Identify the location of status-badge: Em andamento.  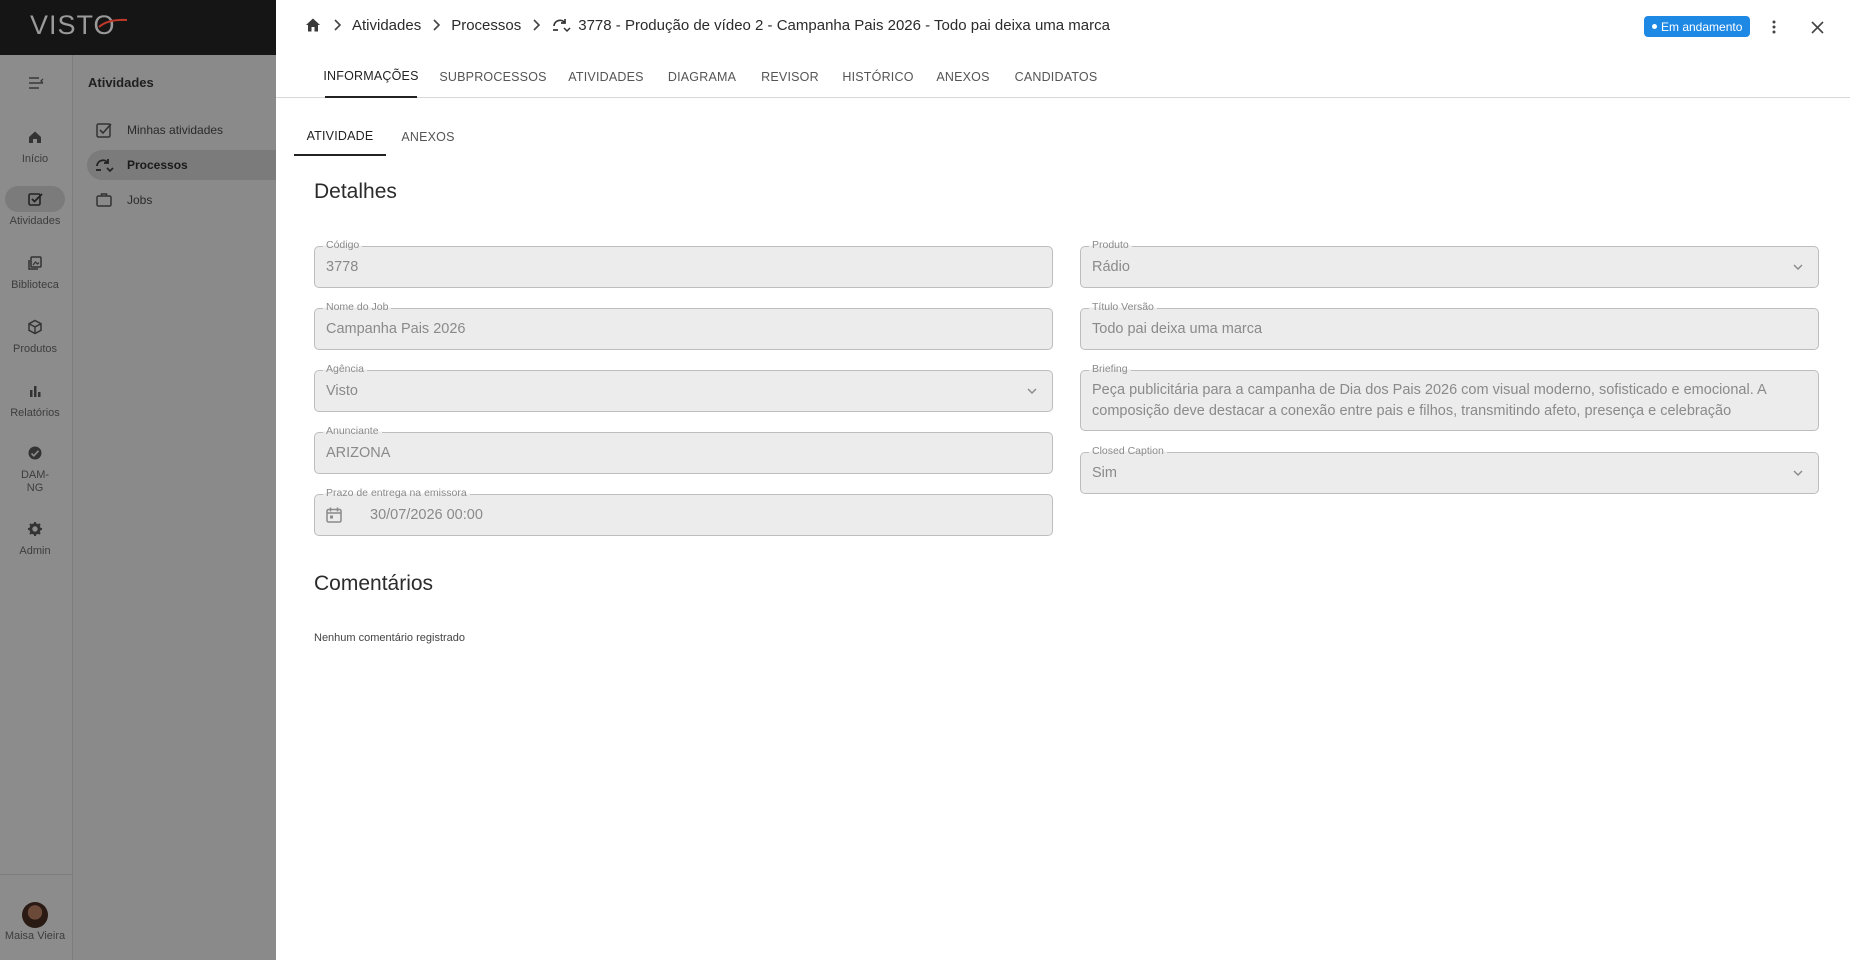
(1697, 26).